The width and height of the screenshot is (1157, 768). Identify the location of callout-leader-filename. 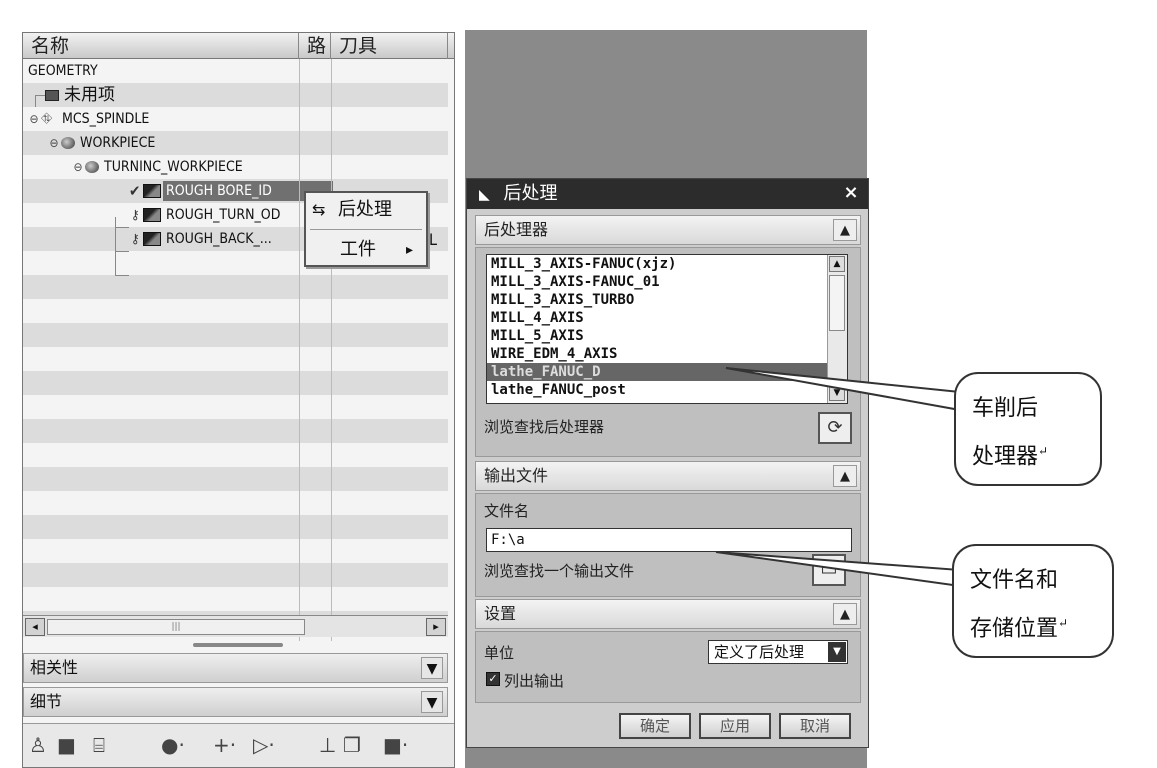
(838, 569).